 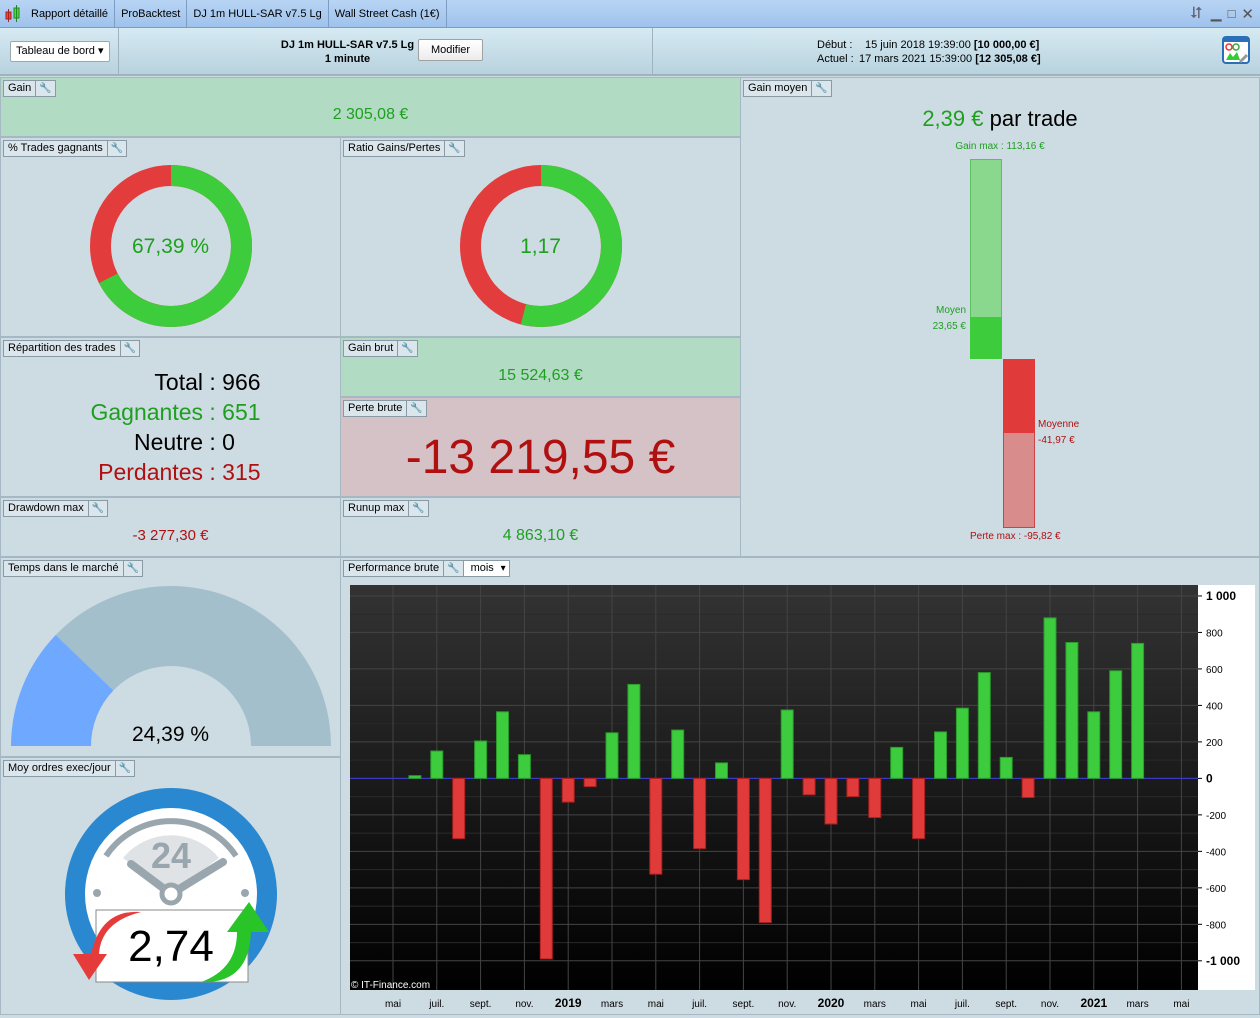 I want to click on bar-juil--2020, so click(x=962, y=743).